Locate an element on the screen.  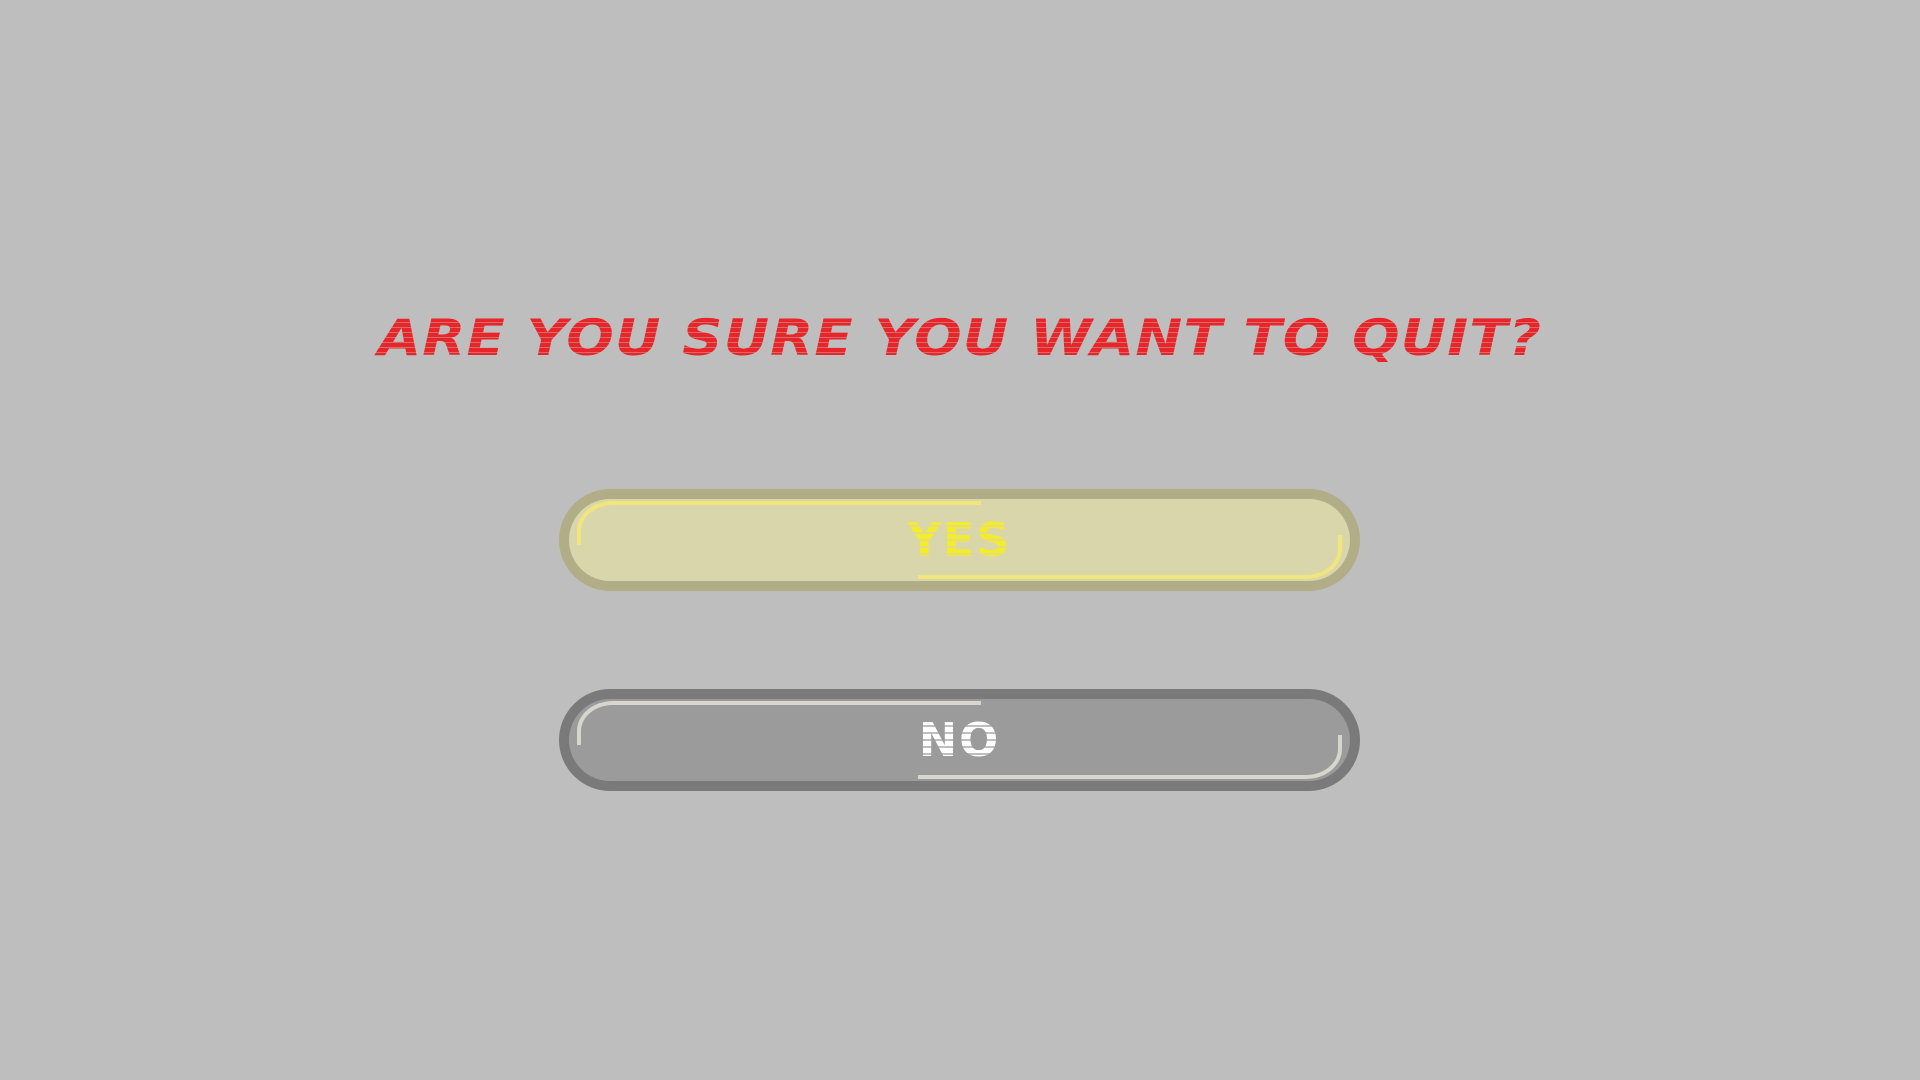
yes-button-label: YES is located at coordinates (959, 540).